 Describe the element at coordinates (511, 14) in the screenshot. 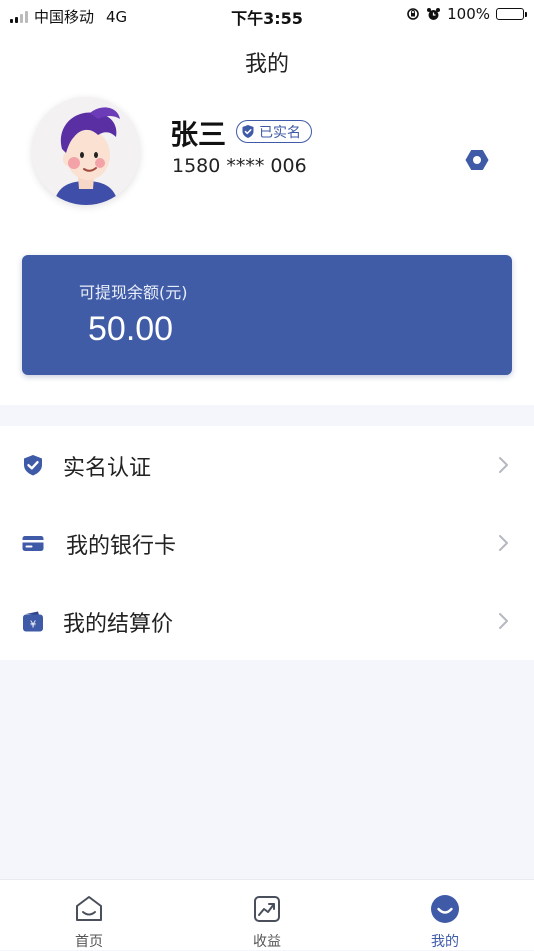

I see `battery-icon` at that location.